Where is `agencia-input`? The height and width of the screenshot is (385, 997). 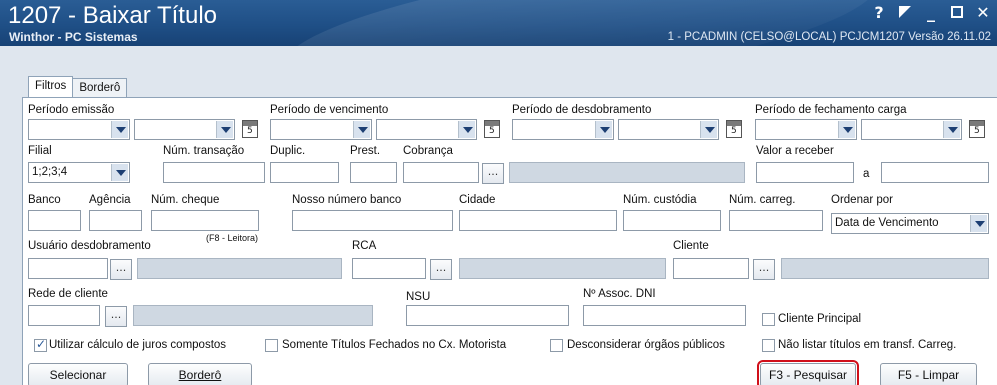
agencia-input is located at coordinates (115, 220).